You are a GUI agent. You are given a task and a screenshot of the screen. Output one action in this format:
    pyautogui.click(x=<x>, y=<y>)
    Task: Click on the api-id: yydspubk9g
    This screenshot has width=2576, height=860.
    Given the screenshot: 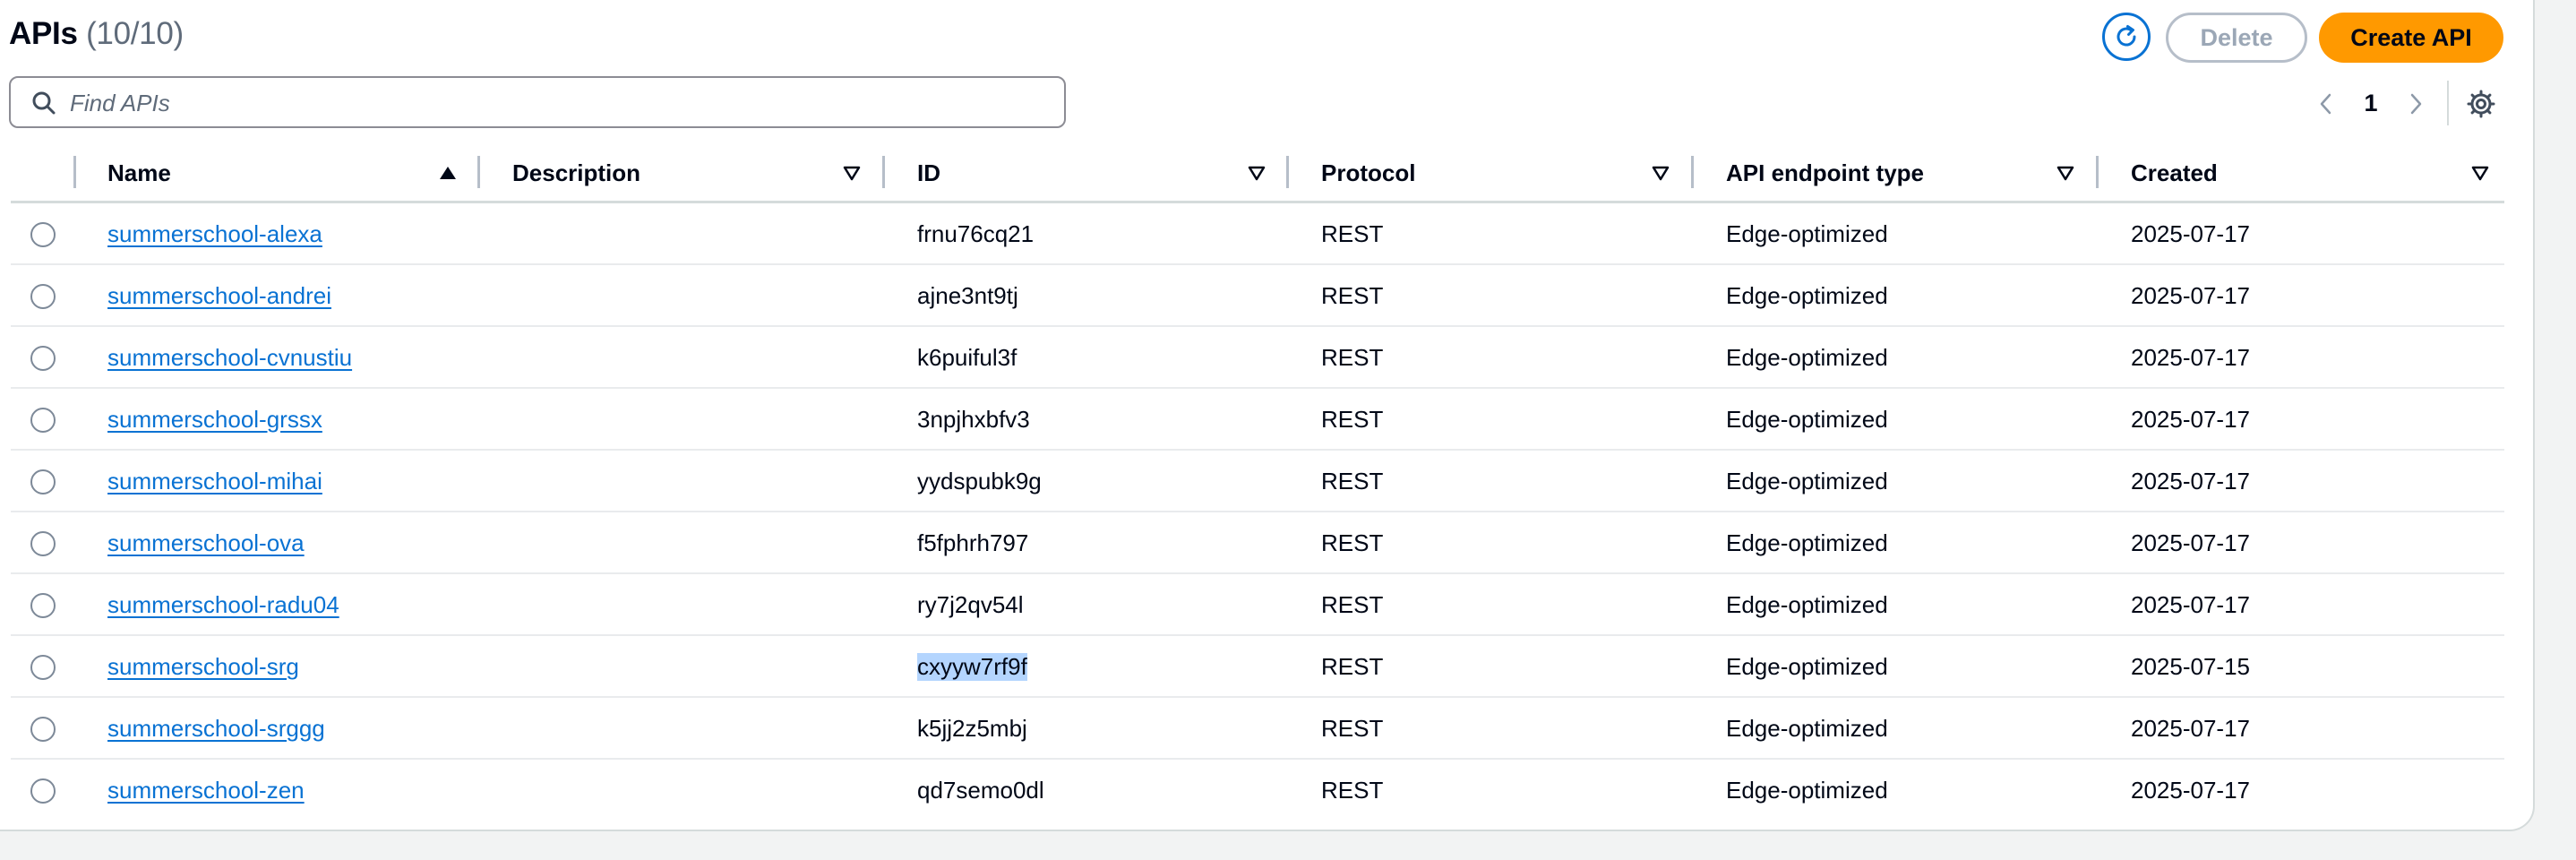 What is the action you would take?
    pyautogui.click(x=979, y=481)
    